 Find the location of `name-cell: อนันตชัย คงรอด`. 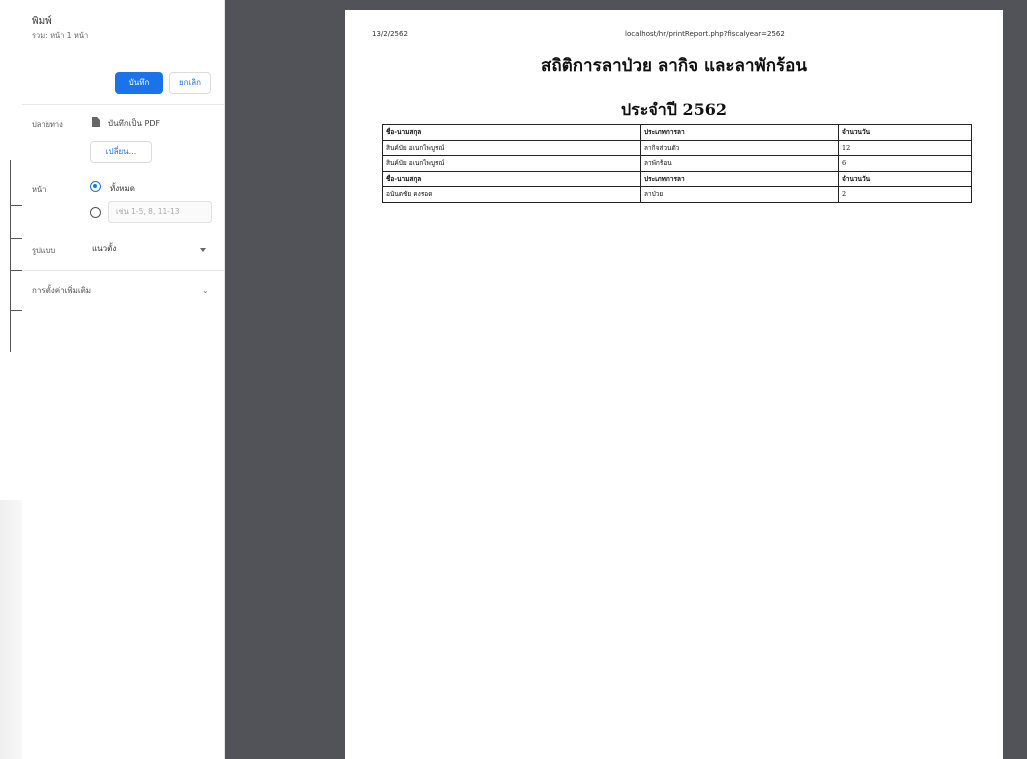

name-cell: อนันตชัย คงรอด is located at coordinates (511, 194).